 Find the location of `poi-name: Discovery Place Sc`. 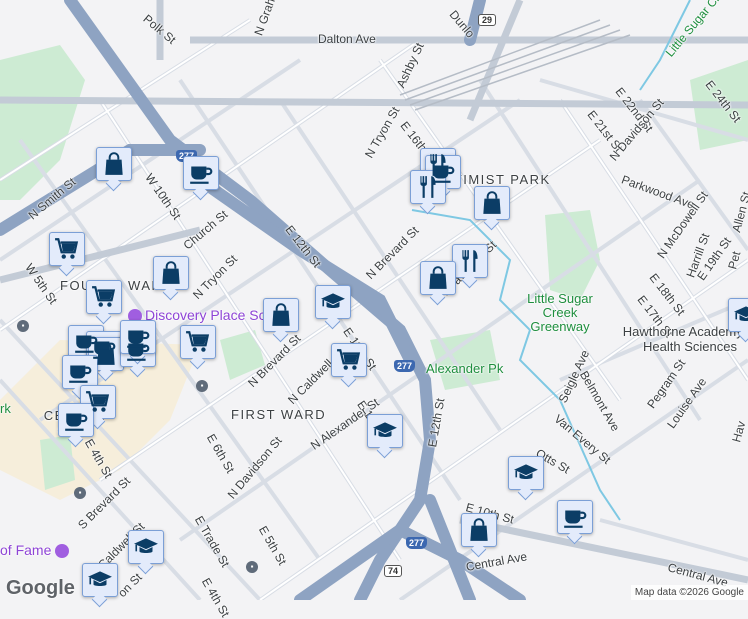

poi-name: Discovery Place Sc is located at coordinates (205, 315).